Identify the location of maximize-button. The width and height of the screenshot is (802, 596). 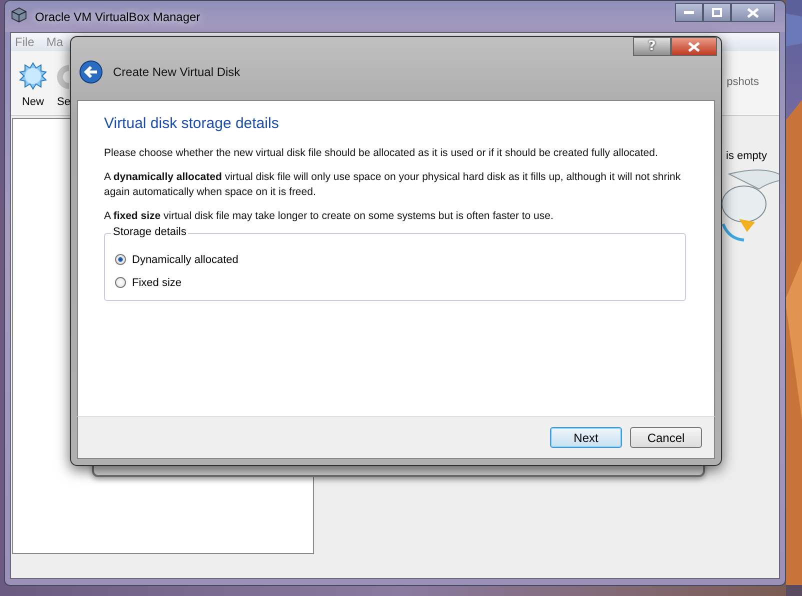
(717, 12).